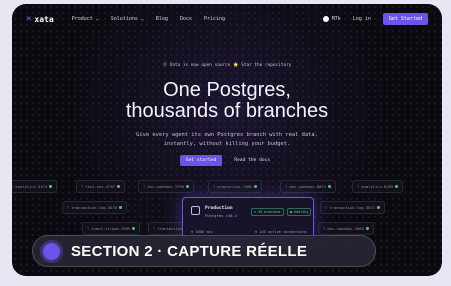  What do you see at coordinates (227, 144) in the screenshot?
I see `hero-subtitle-line2: instantly, without killing your budget.` at bounding box center [227, 144].